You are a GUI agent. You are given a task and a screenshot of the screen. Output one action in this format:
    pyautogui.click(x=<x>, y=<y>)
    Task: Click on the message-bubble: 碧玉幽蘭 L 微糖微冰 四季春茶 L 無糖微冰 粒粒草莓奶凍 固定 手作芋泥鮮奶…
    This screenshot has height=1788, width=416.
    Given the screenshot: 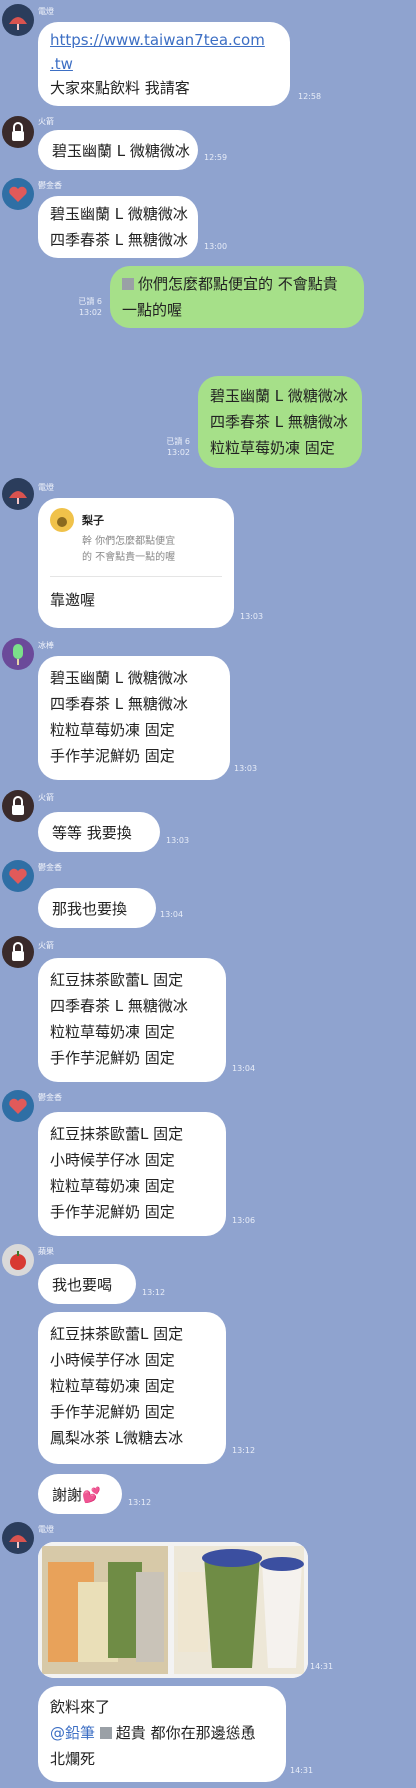 What is the action you would take?
    pyautogui.click(x=134, y=718)
    